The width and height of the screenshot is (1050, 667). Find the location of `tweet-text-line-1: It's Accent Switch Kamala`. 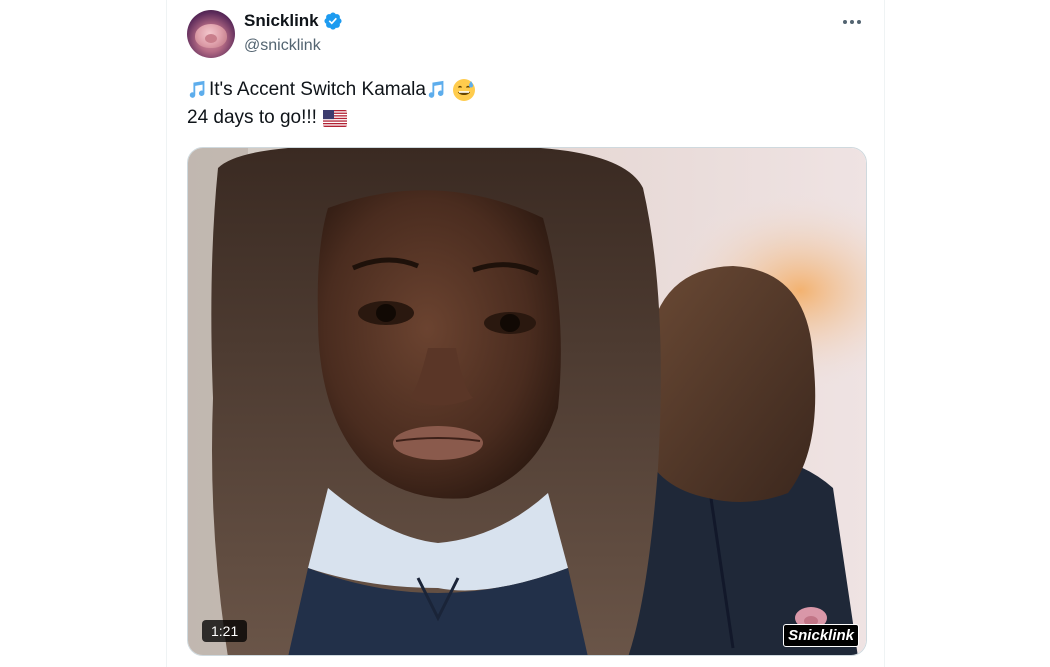

tweet-text-line-1: It's Accent Switch Kamala is located at coordinates (331, 90).